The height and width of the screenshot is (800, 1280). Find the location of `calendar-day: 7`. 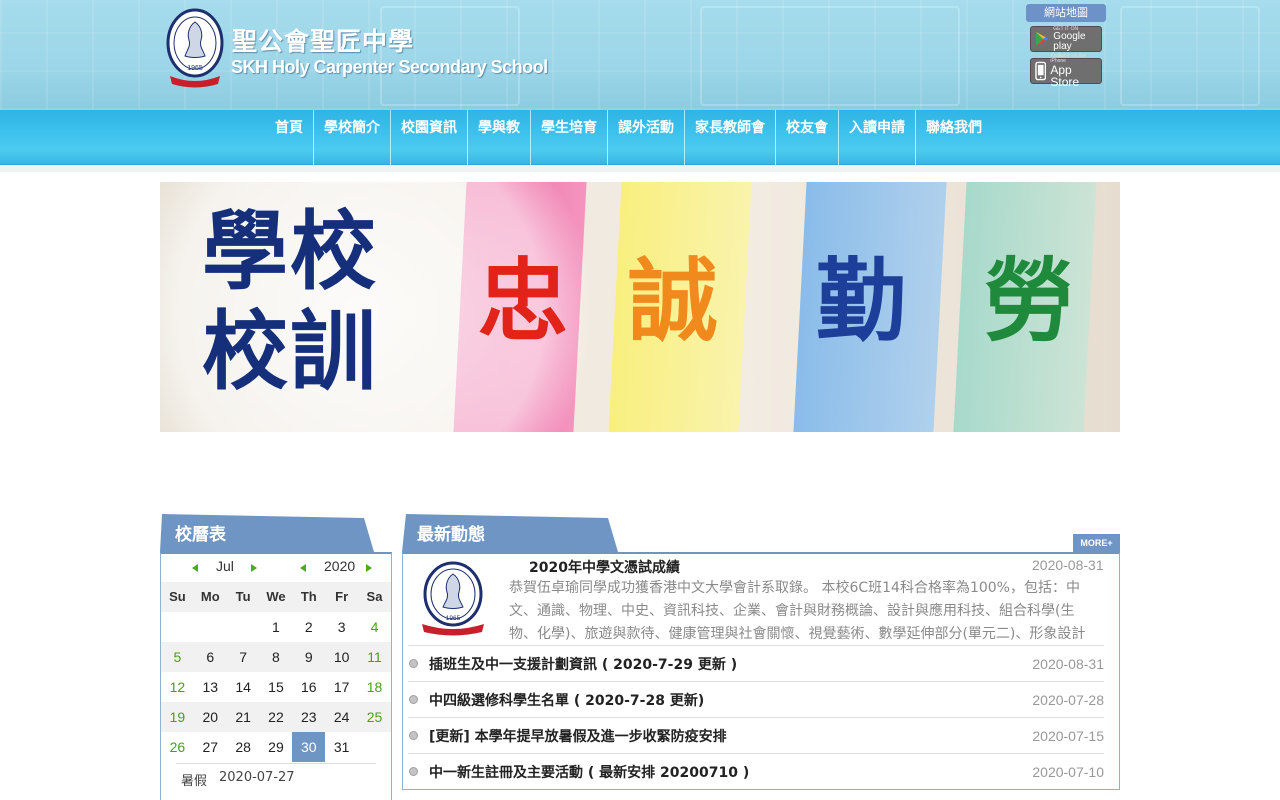

calendar-day: 7 is located at coordinates (243, 657).